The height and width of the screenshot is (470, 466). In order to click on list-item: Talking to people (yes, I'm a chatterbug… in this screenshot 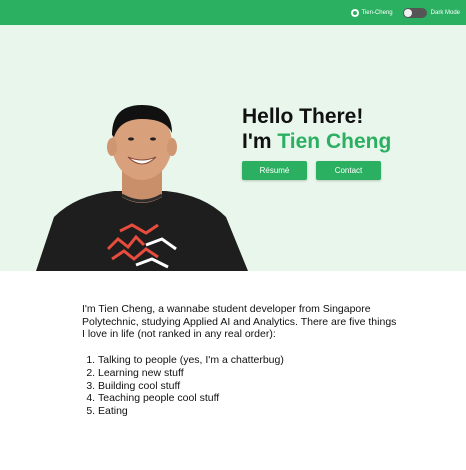, I will do `click(250, 360)`.